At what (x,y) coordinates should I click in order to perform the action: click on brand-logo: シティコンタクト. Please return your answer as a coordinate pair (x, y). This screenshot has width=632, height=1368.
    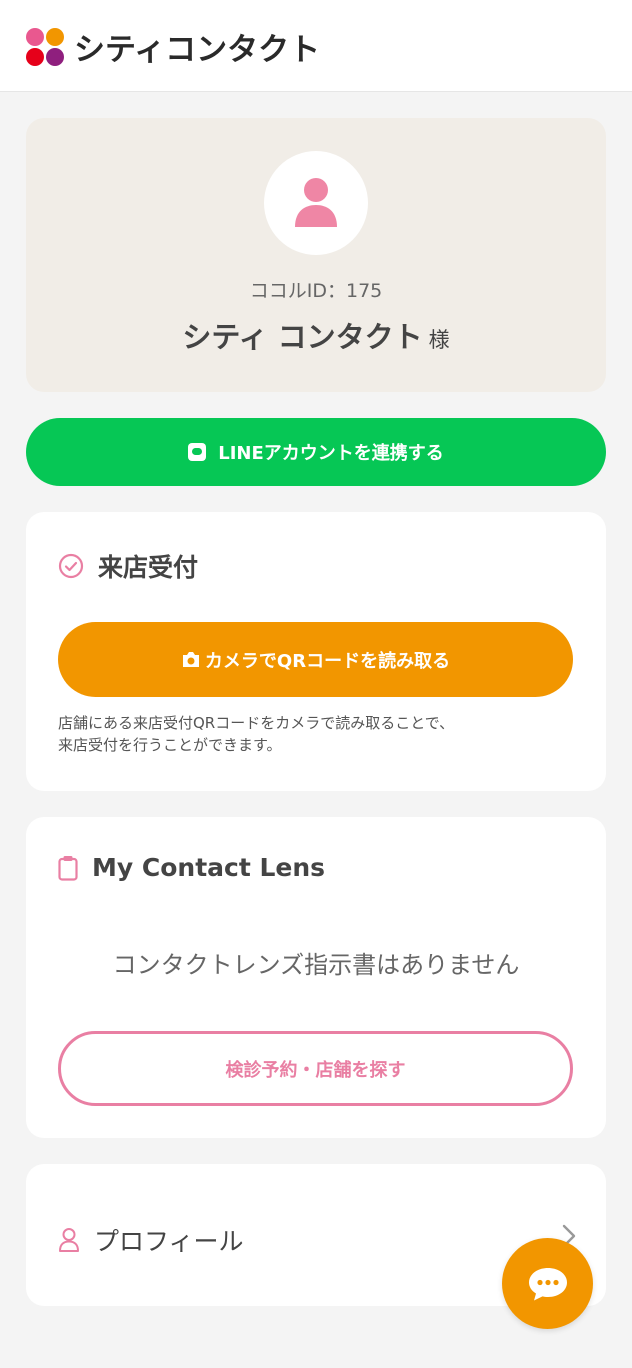
    Looking at the image, I should click on (173, 46).